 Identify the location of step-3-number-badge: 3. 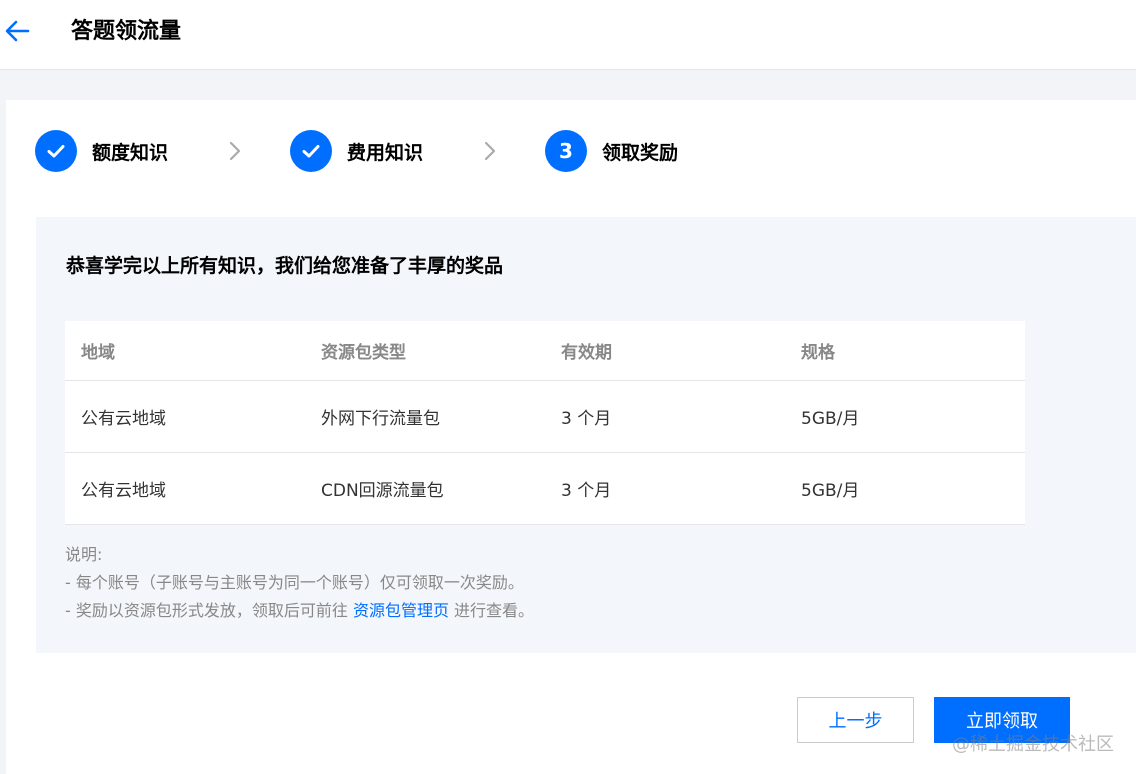
(566, 151).